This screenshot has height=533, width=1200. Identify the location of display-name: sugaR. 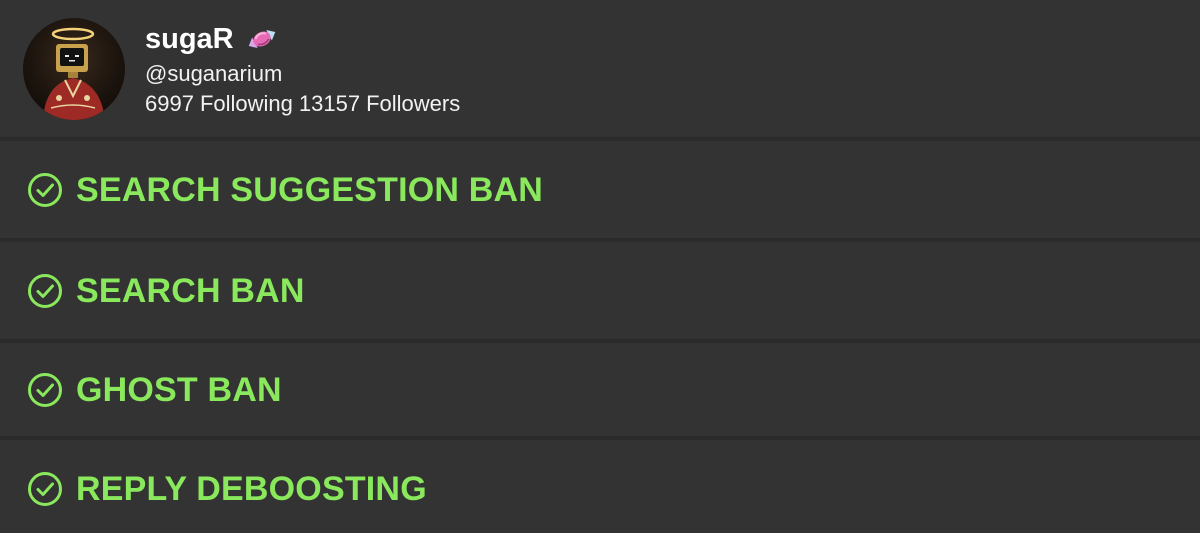
(189, 39).